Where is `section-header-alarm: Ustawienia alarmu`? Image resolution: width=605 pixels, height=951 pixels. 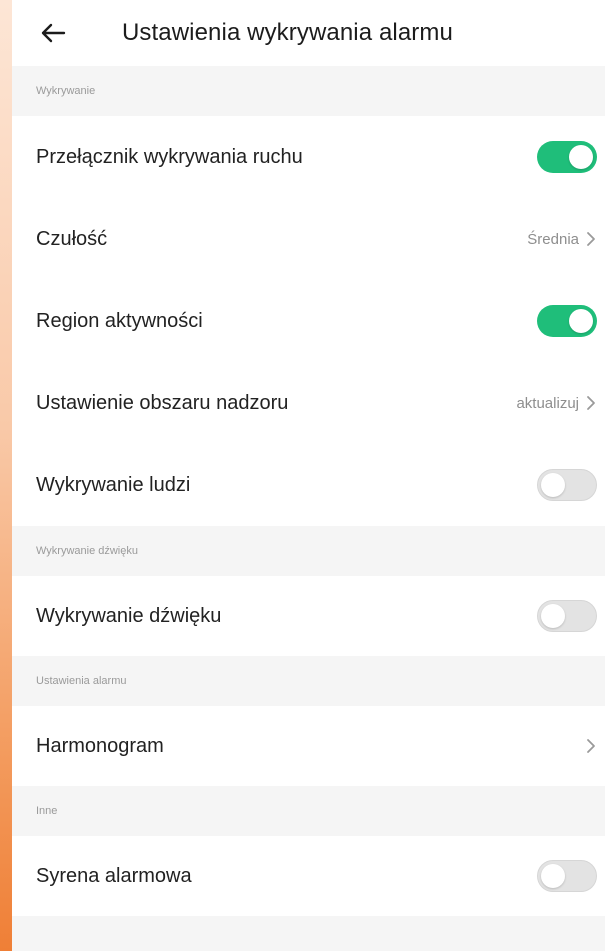
section-header-alarm: Ustawienia alarmu is located at coordinates (302, 681).